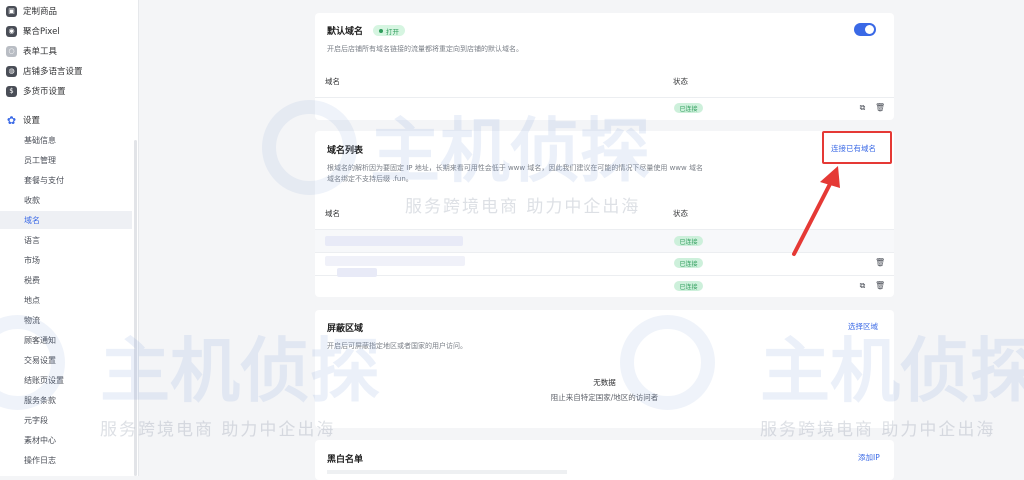 The height and width of the screenshot is (480, 1024). I want to click on gear-icon: ✿, so click(11, 120).